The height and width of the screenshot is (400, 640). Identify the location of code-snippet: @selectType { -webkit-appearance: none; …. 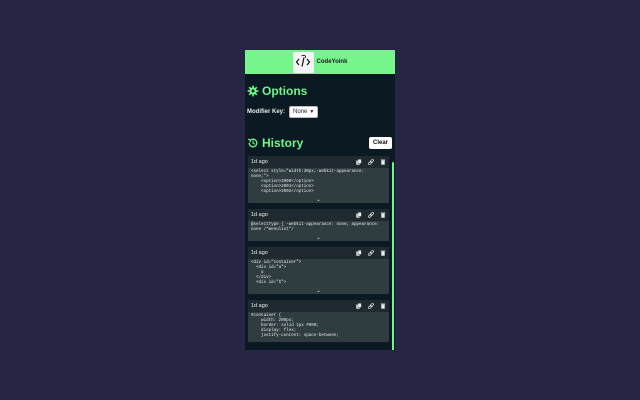
(315, 227).